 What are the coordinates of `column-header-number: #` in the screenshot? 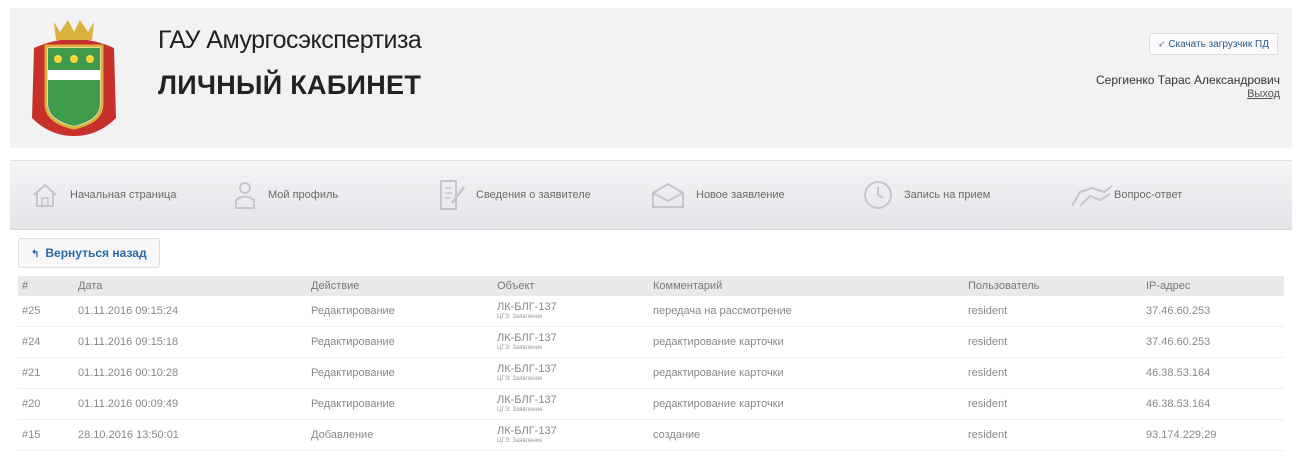 It's located at (46, 286).